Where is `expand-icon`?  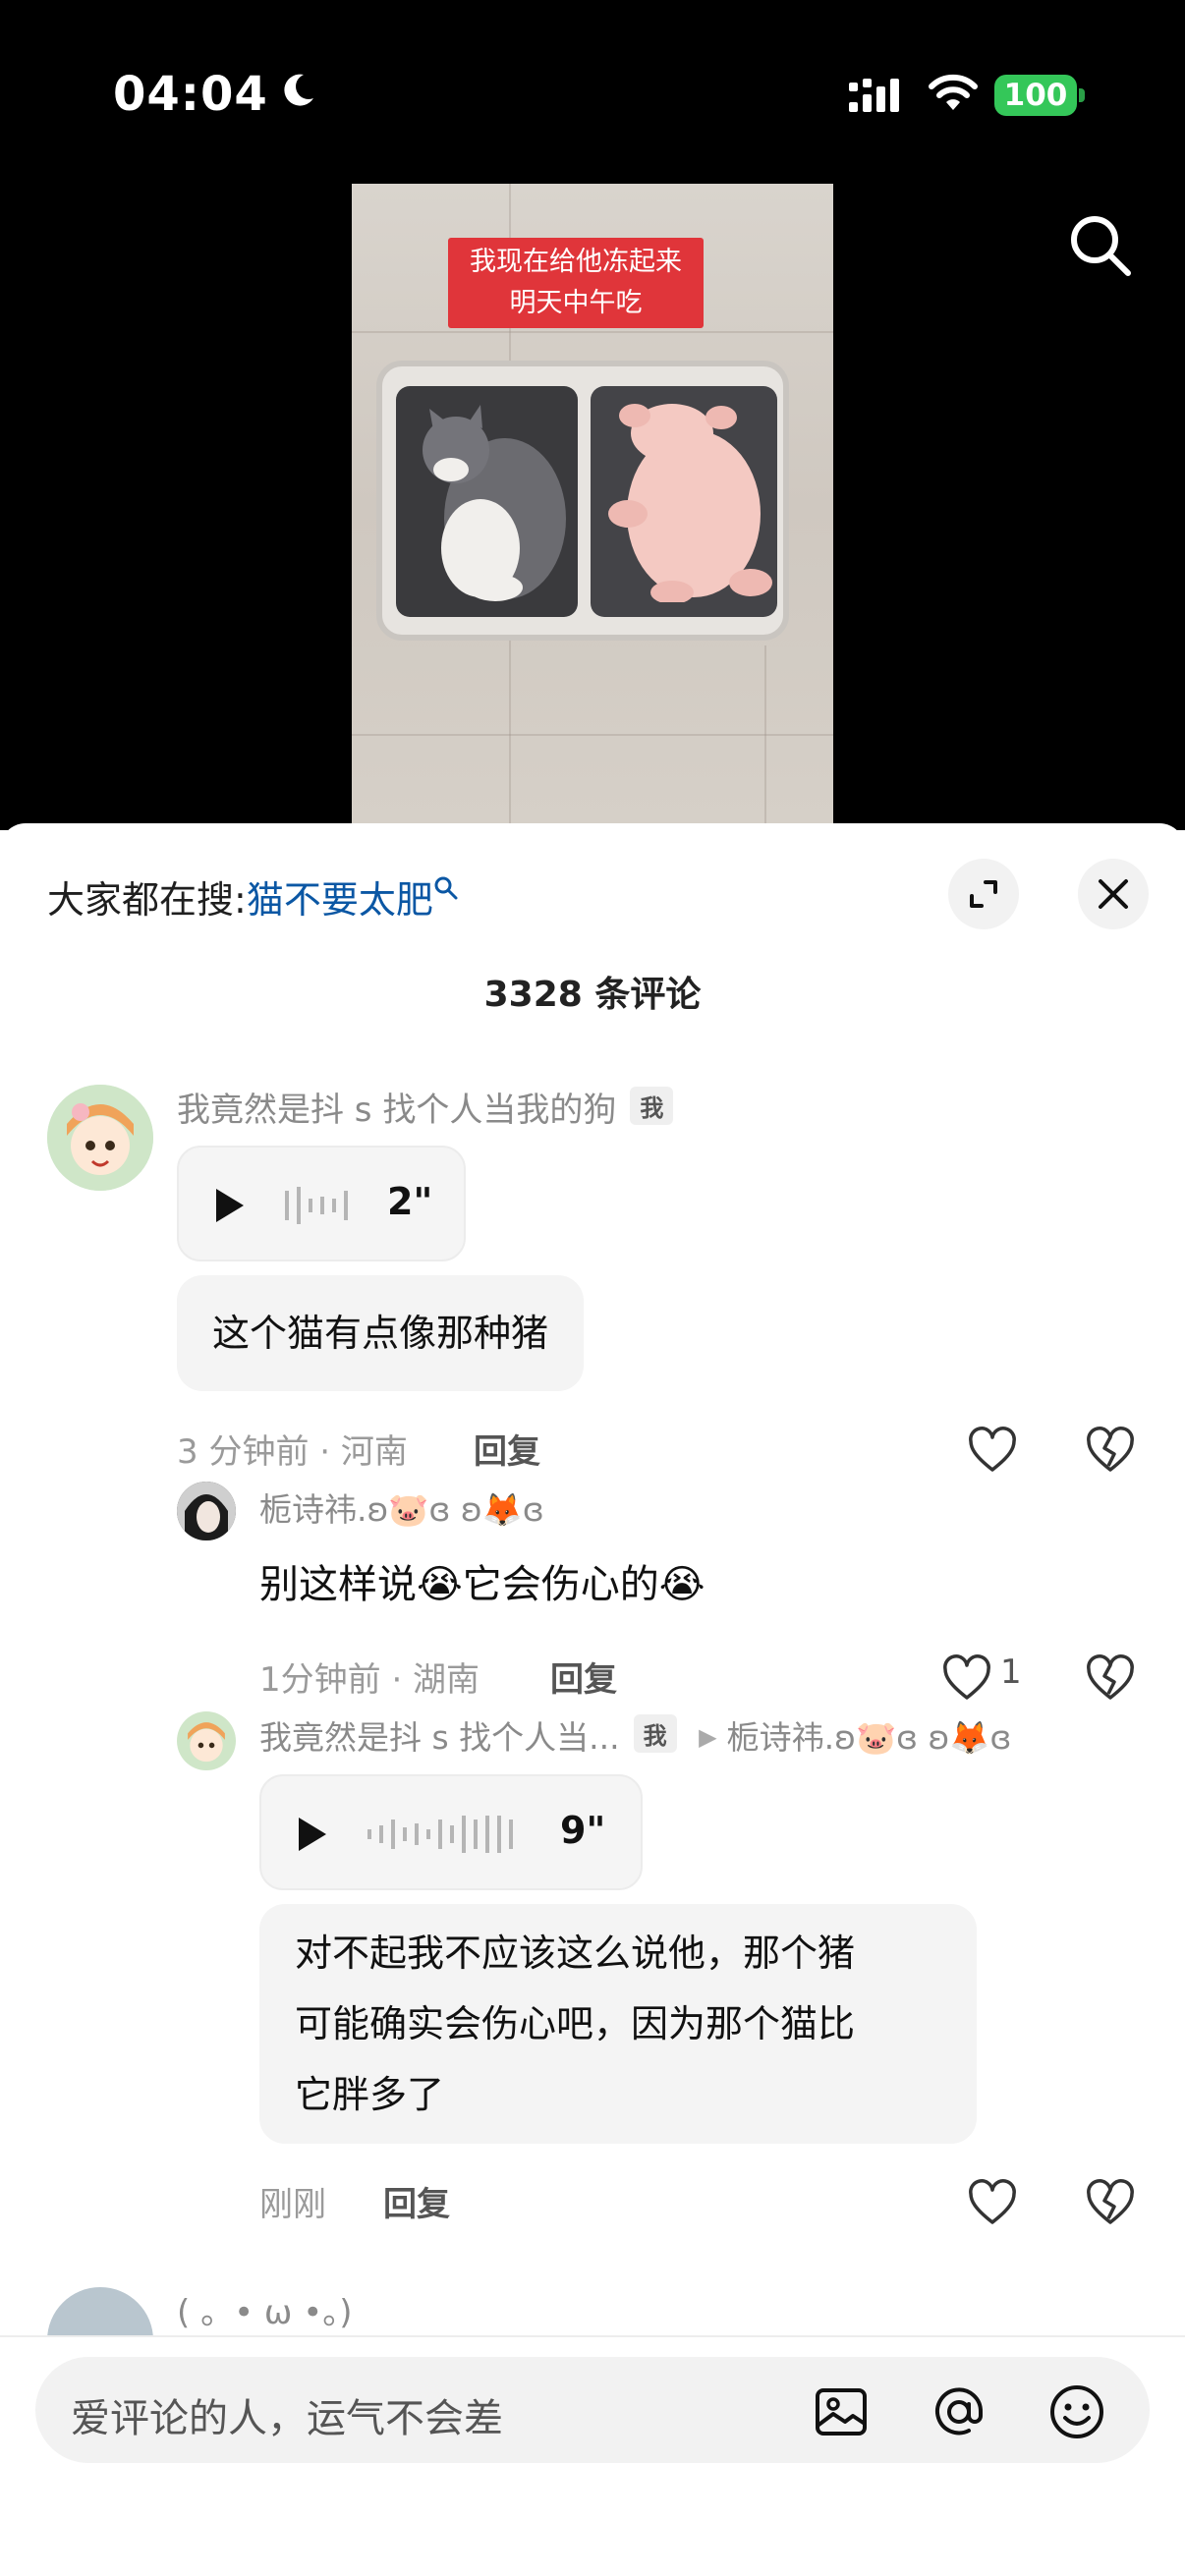
expand-icon is located at coordinates (984, 894).